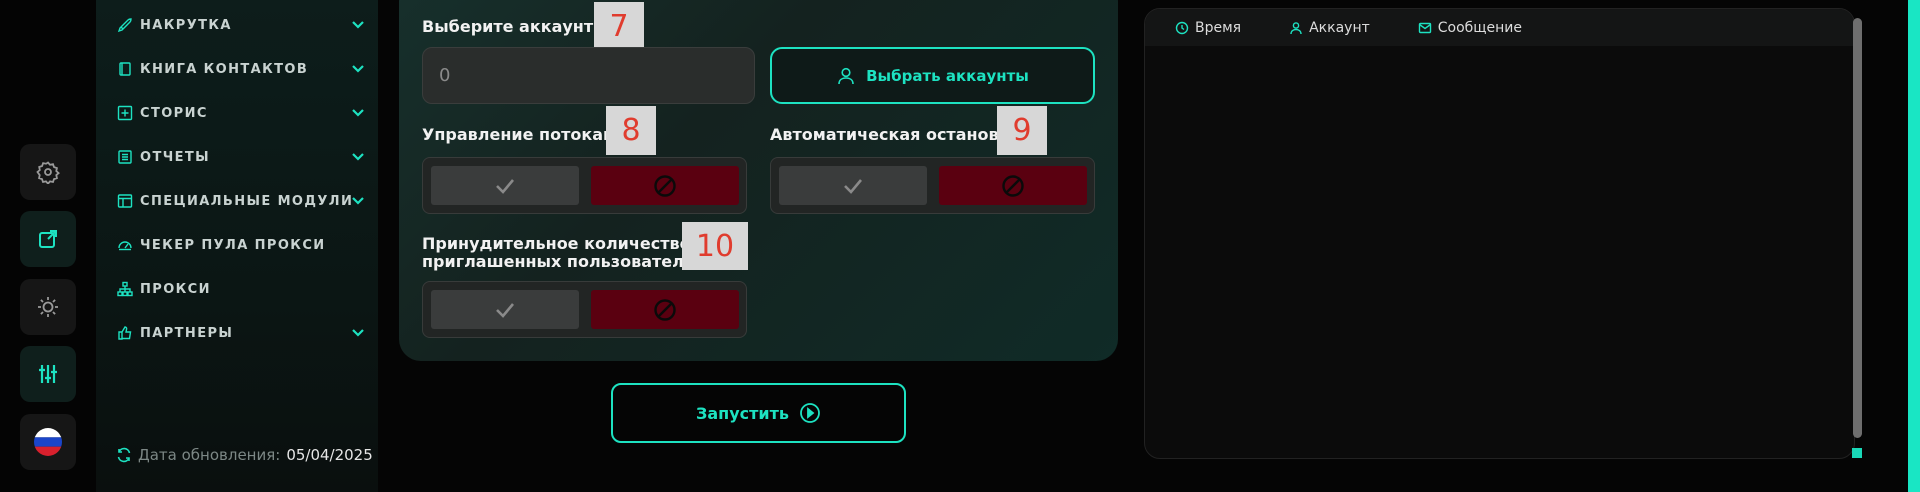 The width and height of the screenshot is (1920, 492). Describe the element at coordinates (1182, 27) in the screenshot. I see `clock-icon` at that location.